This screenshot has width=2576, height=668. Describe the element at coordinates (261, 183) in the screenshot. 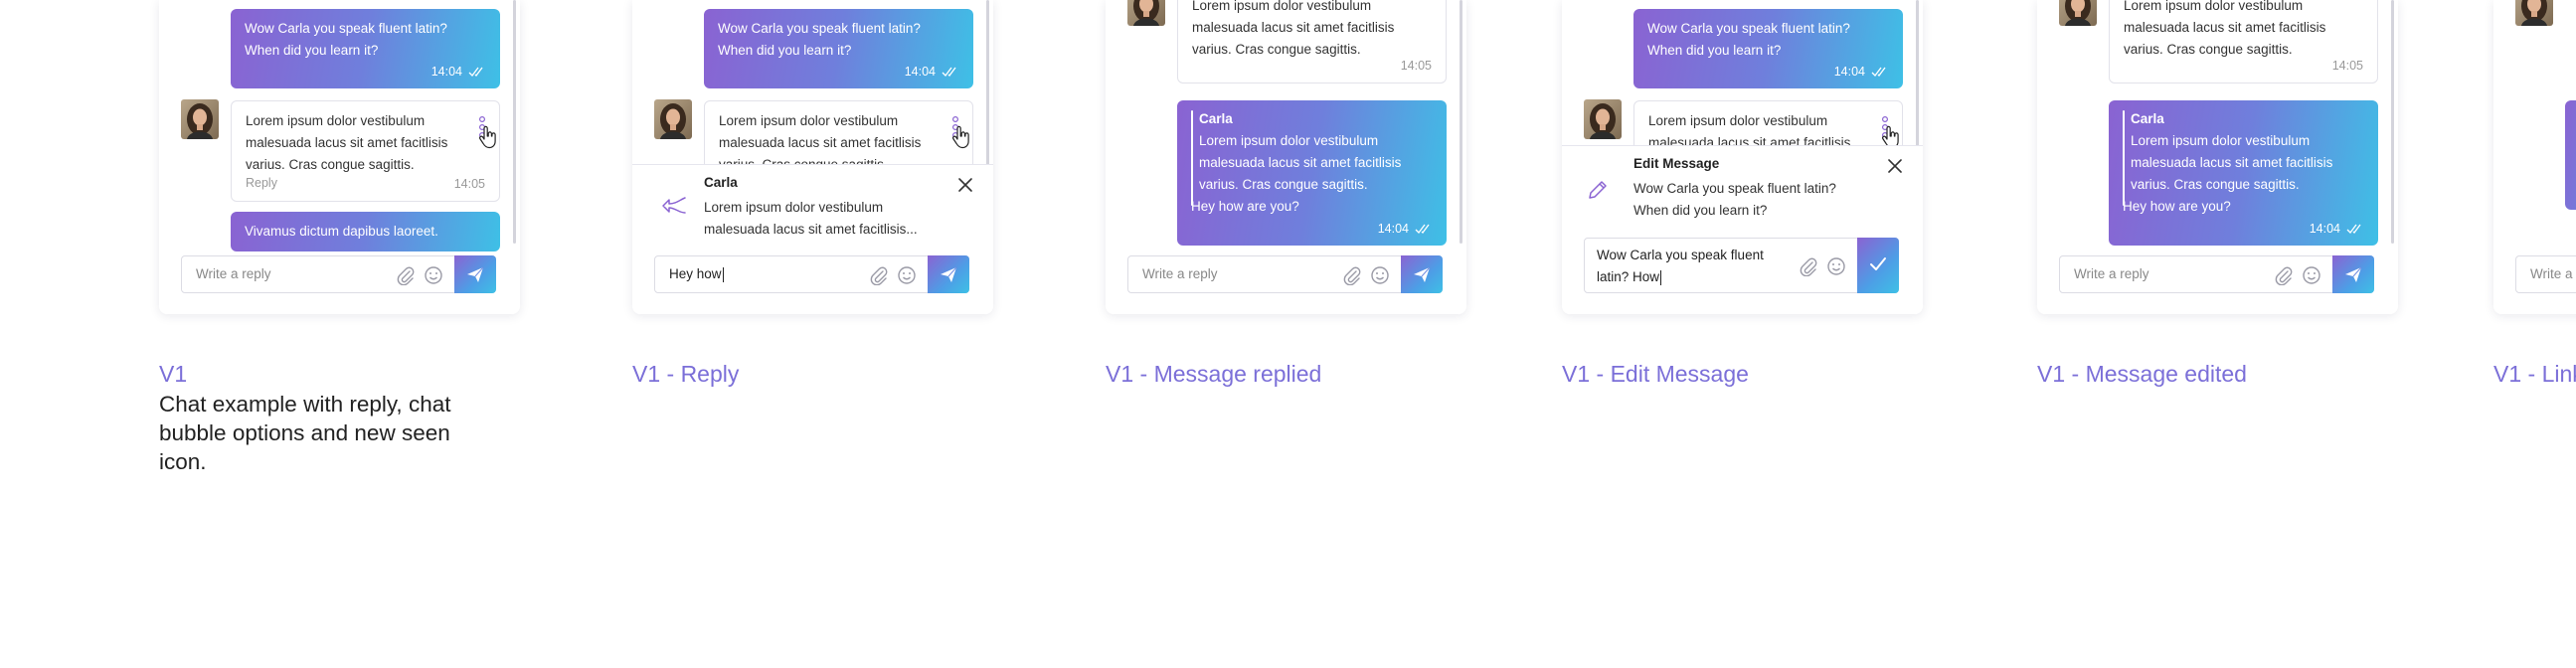

I see `reply-link: Reply` at that location.